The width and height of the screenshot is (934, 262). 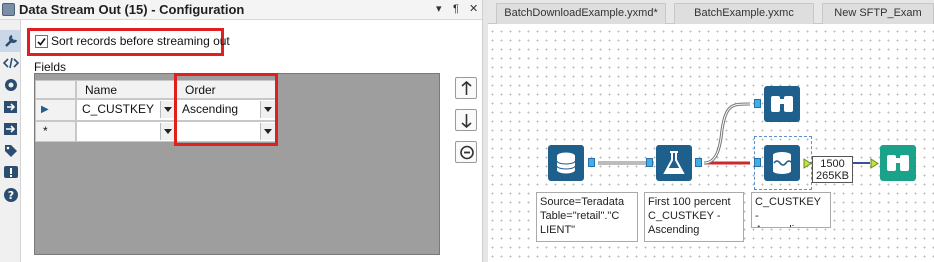 I want to click on output-arrow-icon, so click(x=807, y=163).